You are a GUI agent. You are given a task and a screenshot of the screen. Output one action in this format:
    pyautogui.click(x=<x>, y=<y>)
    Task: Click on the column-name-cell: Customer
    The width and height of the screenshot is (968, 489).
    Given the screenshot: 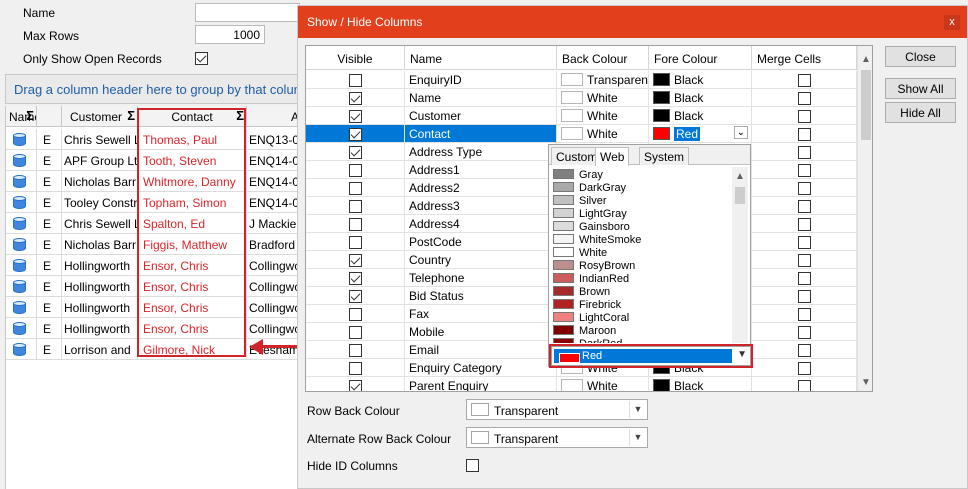 What is the action you would take?
    pyautogui.click(x=481, y=116)
    